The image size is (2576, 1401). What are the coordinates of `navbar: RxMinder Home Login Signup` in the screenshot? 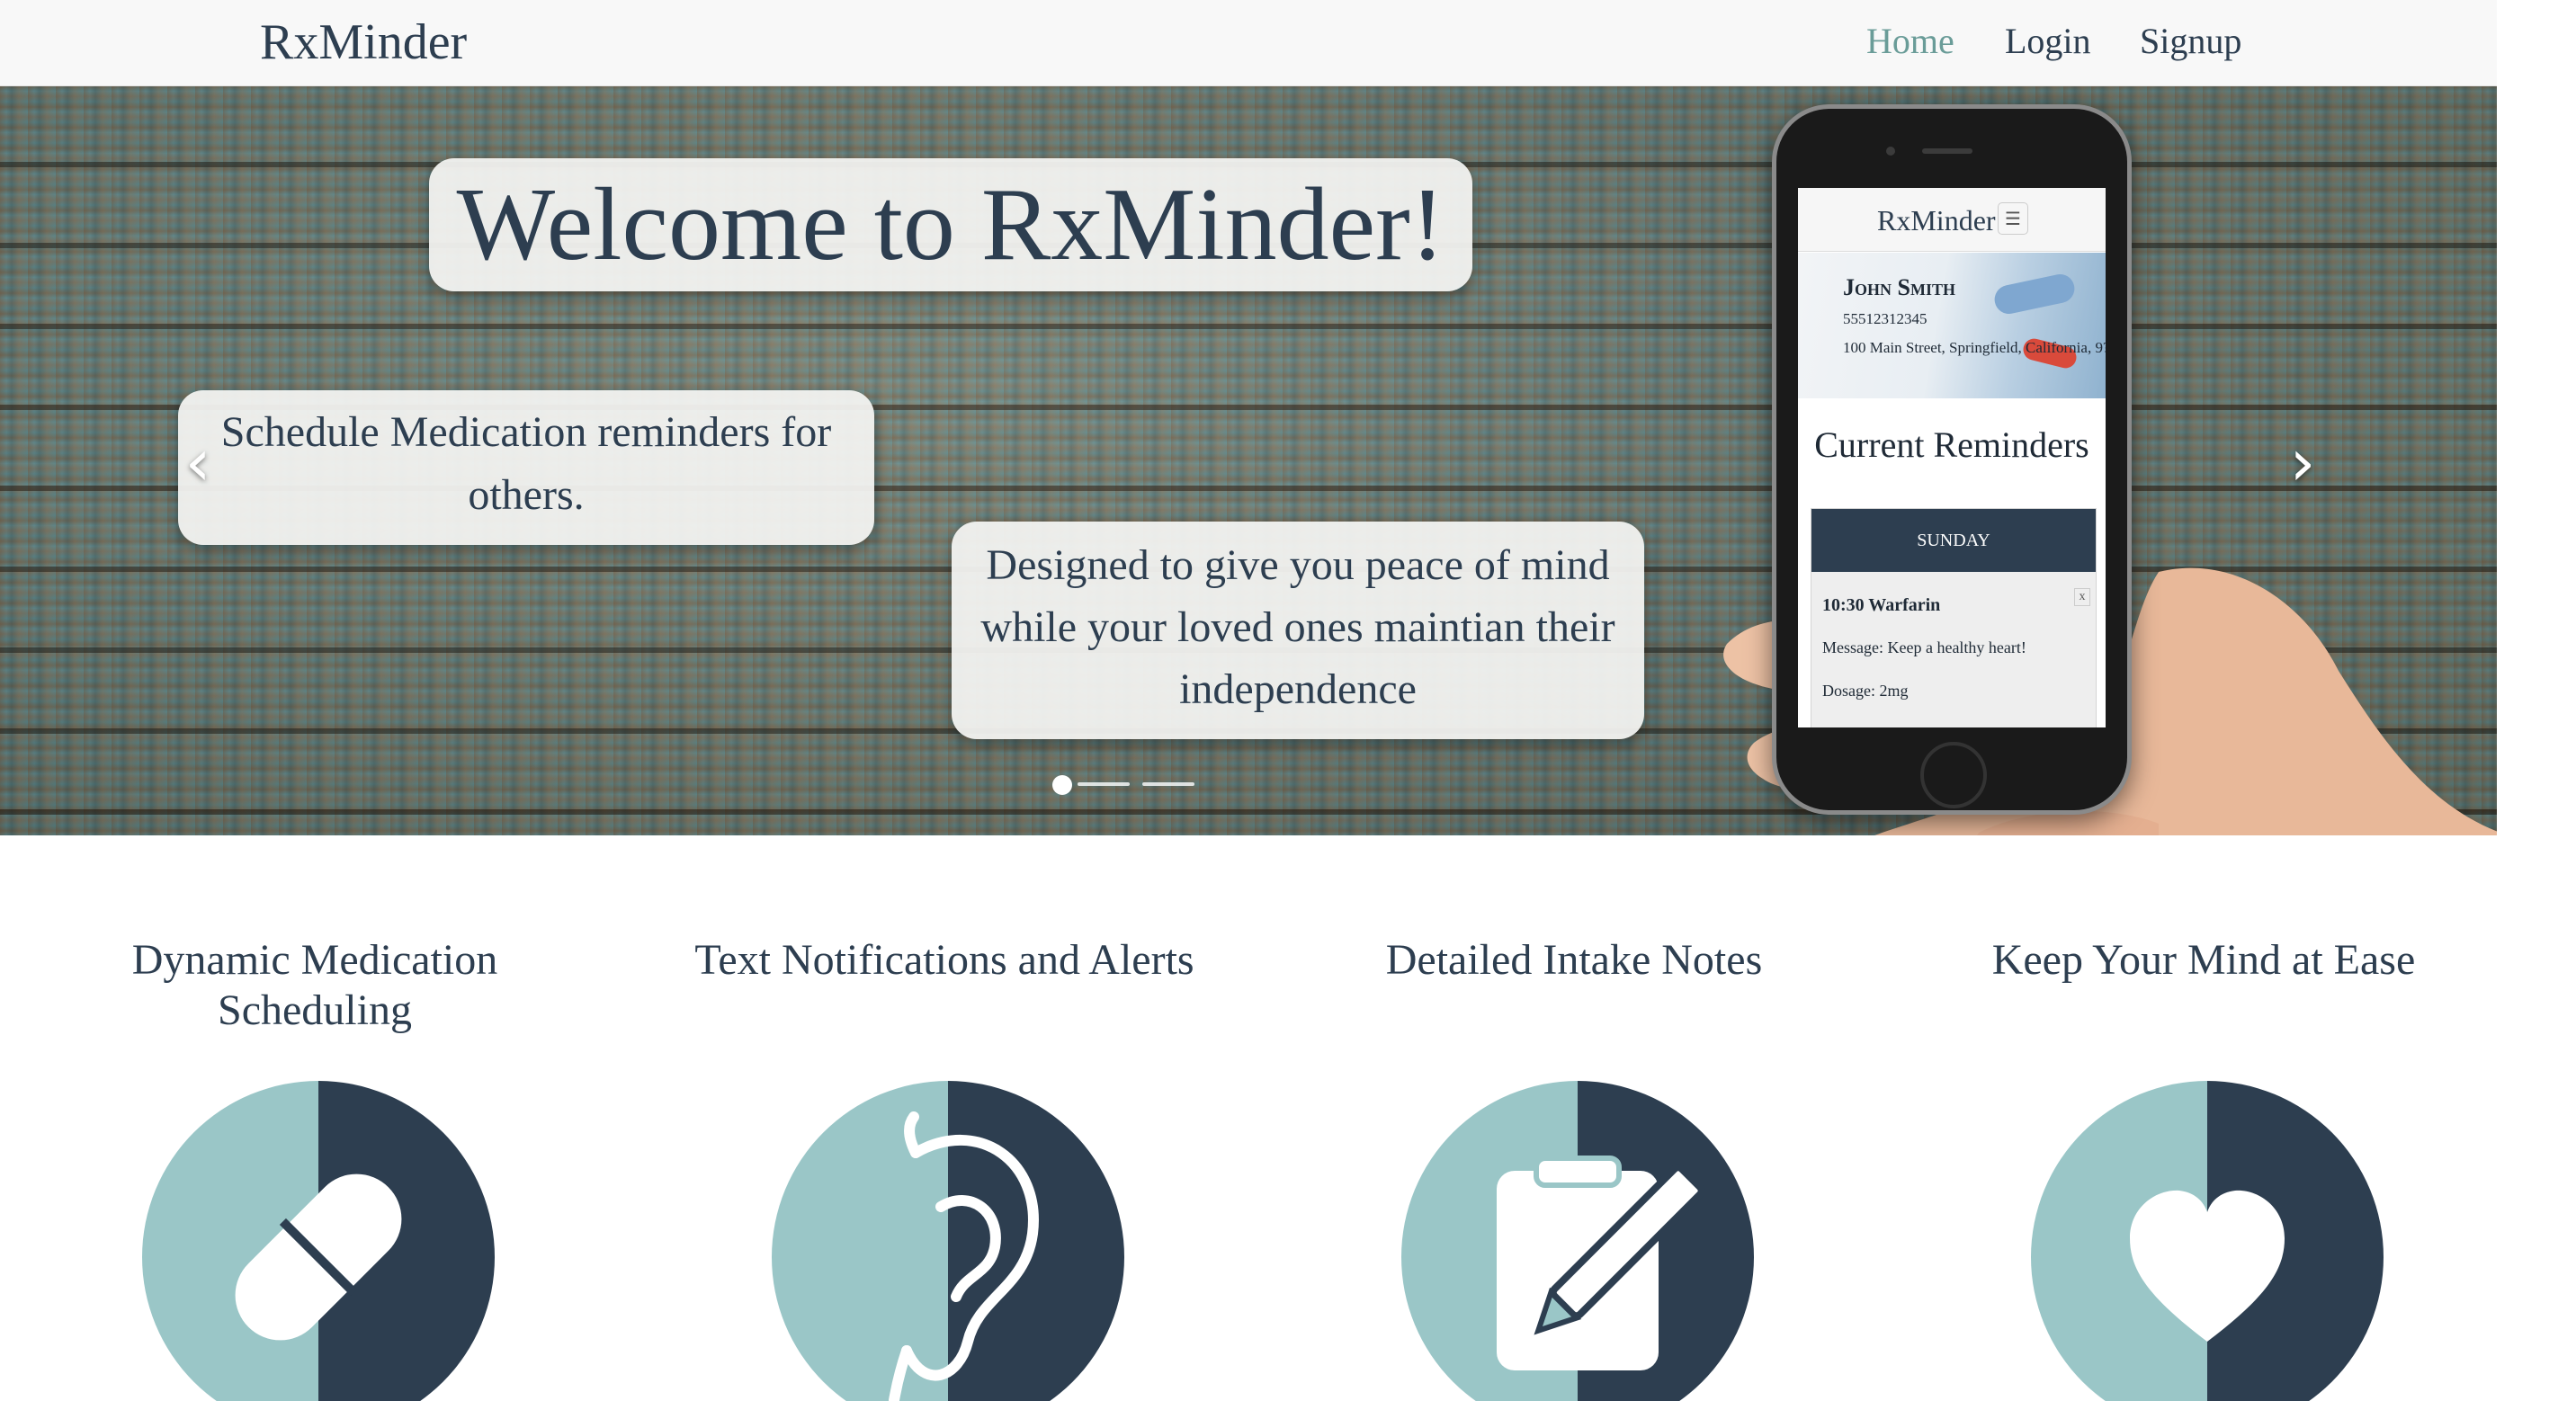 It's located at (1248, 43).